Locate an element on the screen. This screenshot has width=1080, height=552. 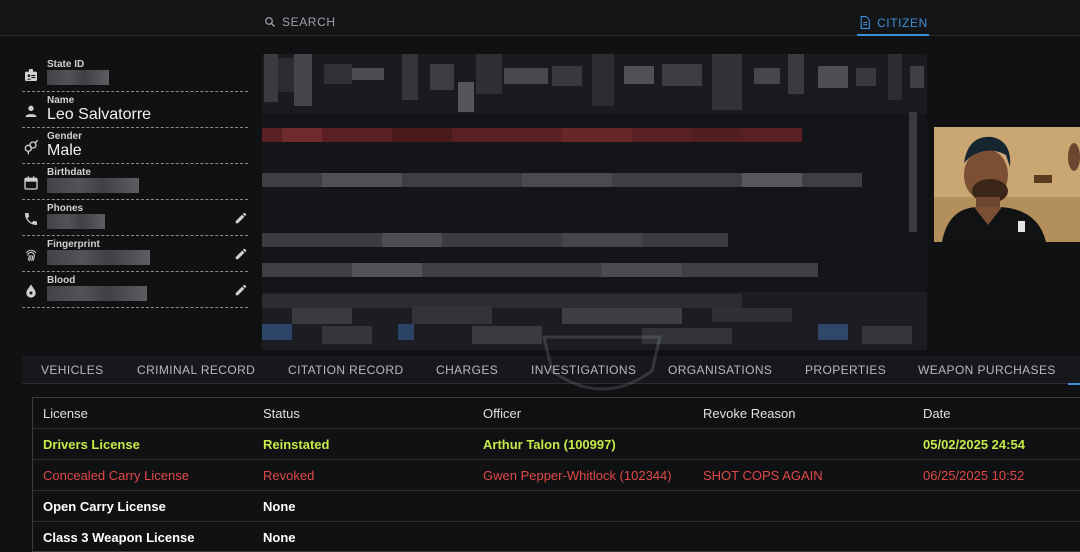
info-name: Name Leo Salvatorre is located at coordinates (135, 110).